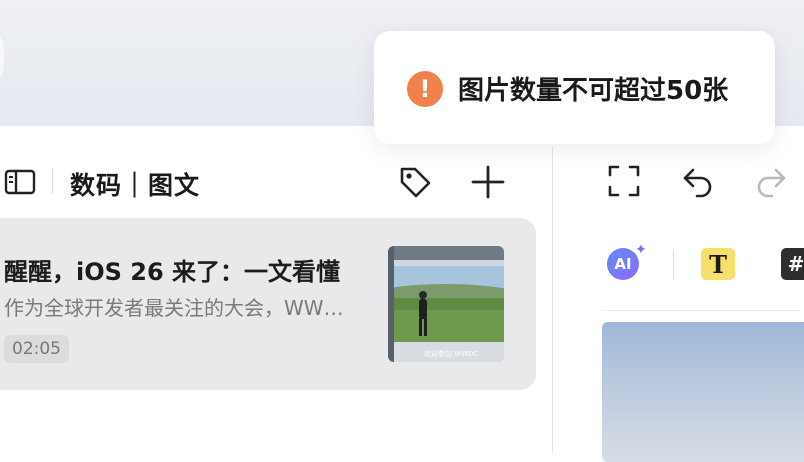 This screenshot has height=462, width=804. I want to click on toolbar-divider, so click(673, 265).